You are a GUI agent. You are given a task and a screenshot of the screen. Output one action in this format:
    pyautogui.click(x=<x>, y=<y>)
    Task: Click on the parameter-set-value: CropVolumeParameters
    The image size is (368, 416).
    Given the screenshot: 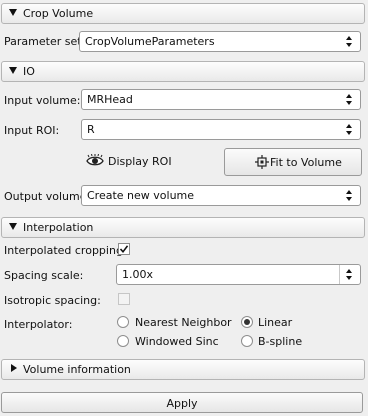 What is the action you would take?
    pyautogui.click(x=150, y=41)
    